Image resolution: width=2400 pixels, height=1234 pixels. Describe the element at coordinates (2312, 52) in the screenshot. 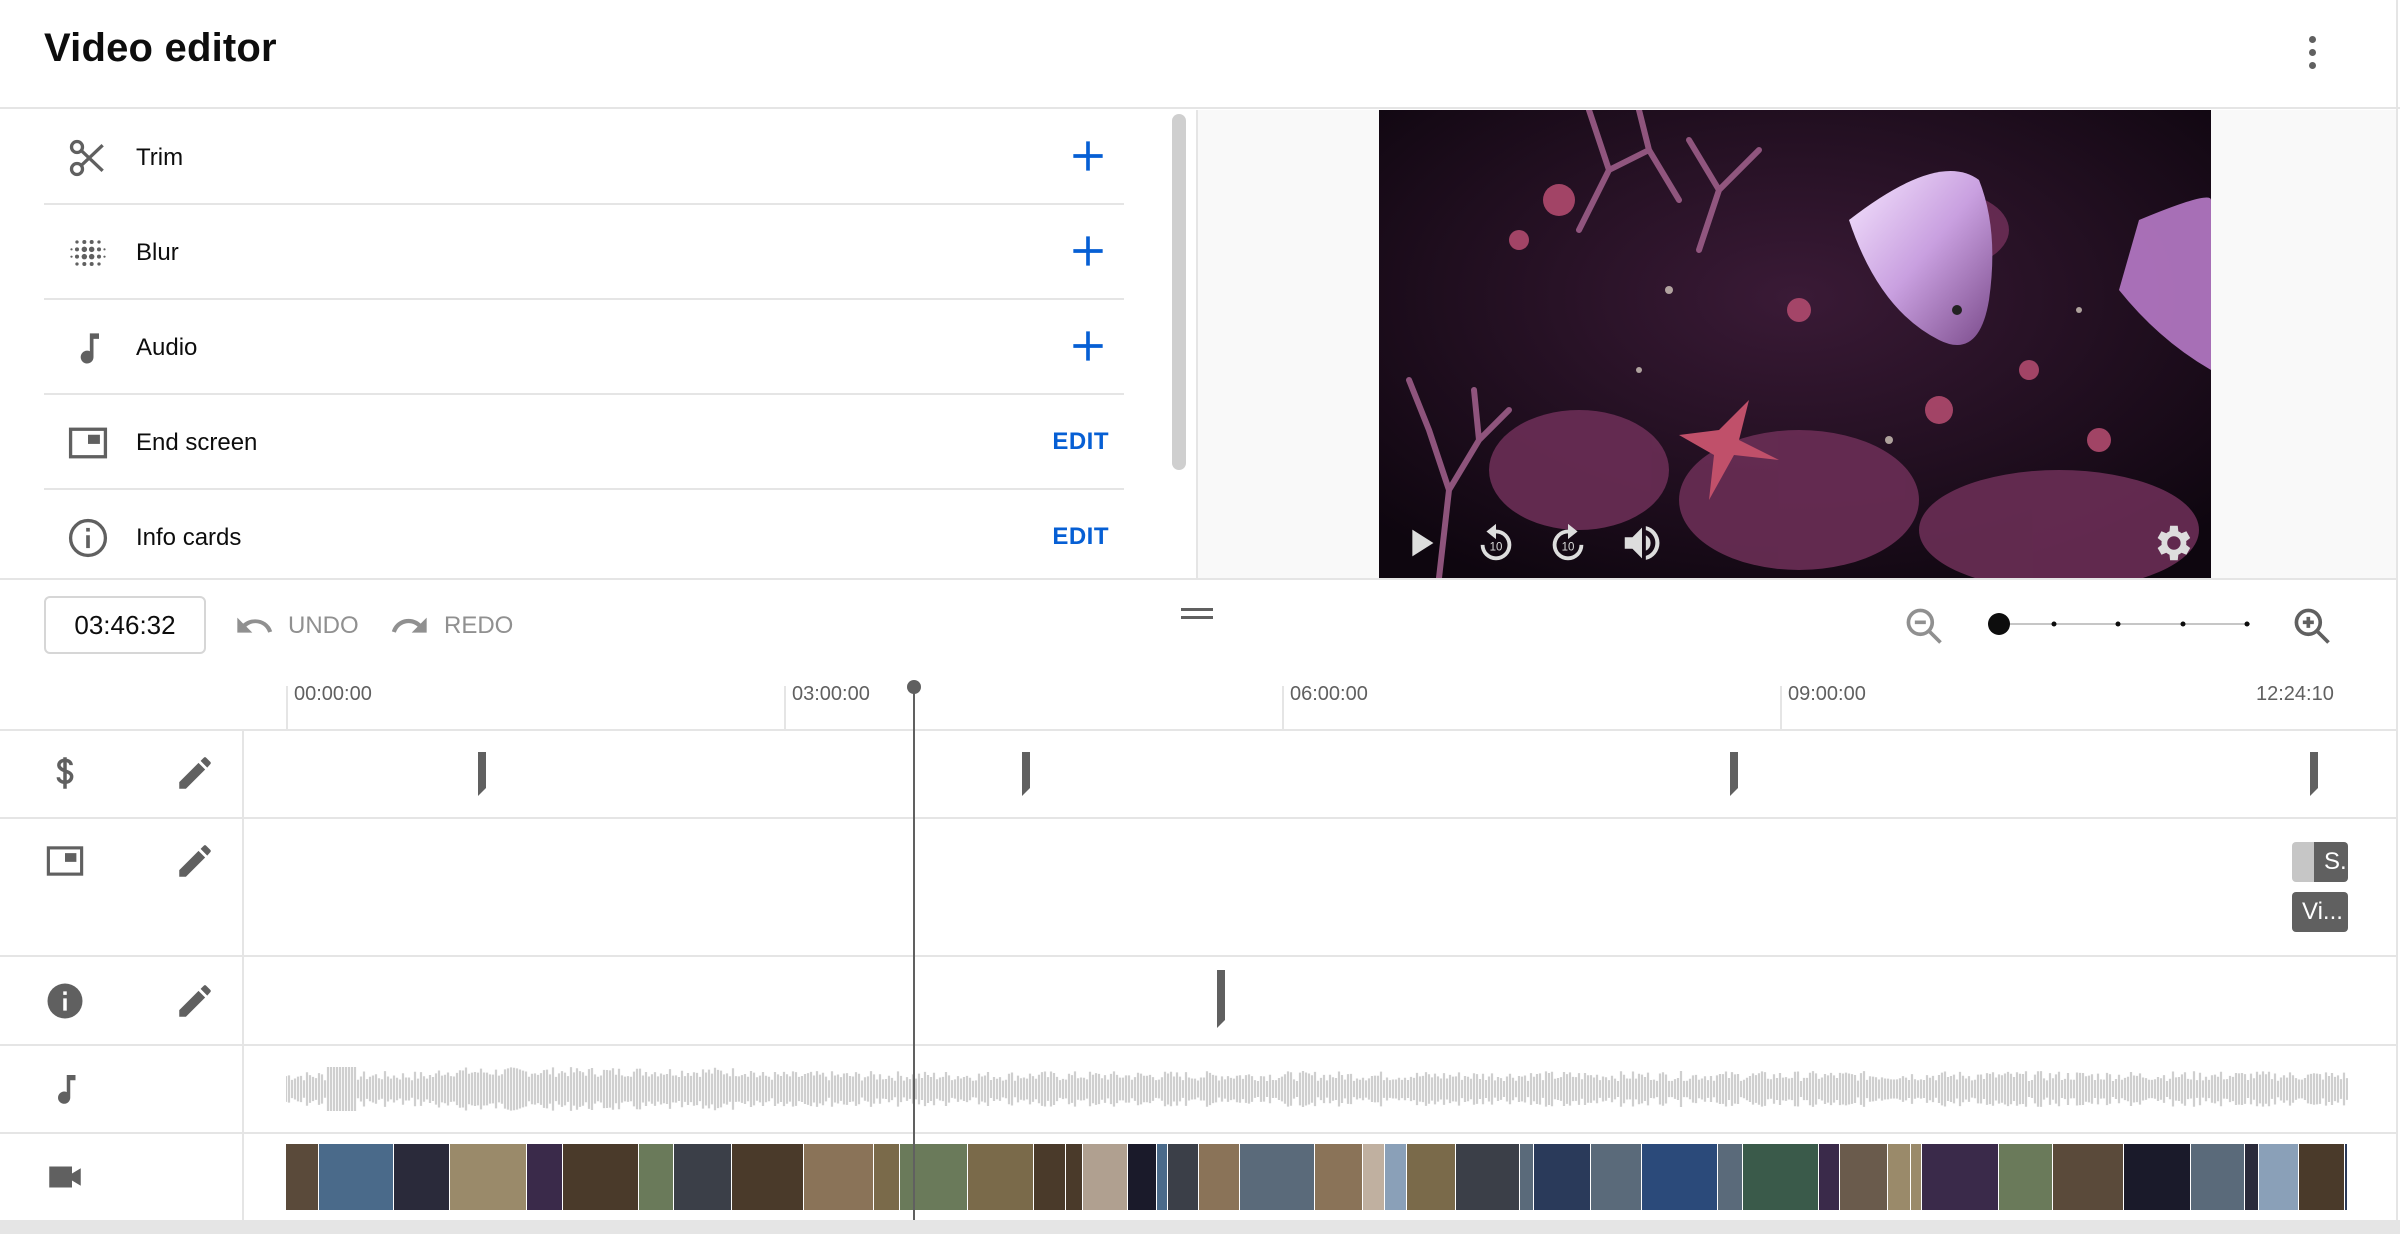

I see `more-options-button` at that location.